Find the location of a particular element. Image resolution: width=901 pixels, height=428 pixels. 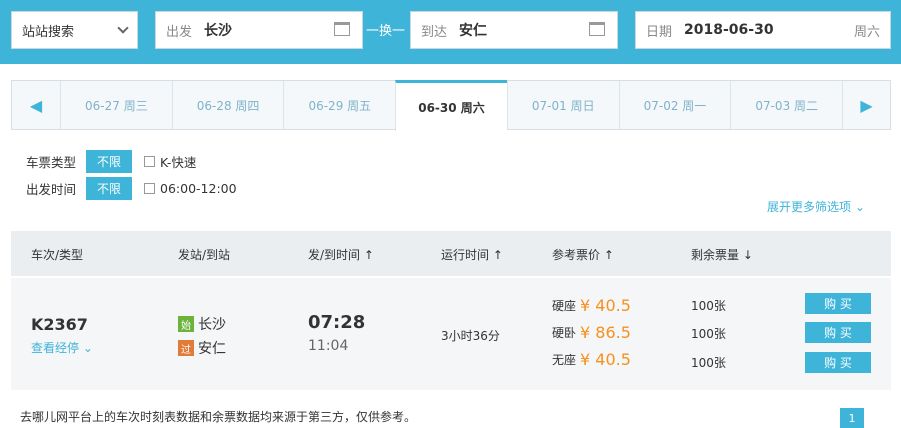

date-label: 日期 is located at coordinates (659, 32).